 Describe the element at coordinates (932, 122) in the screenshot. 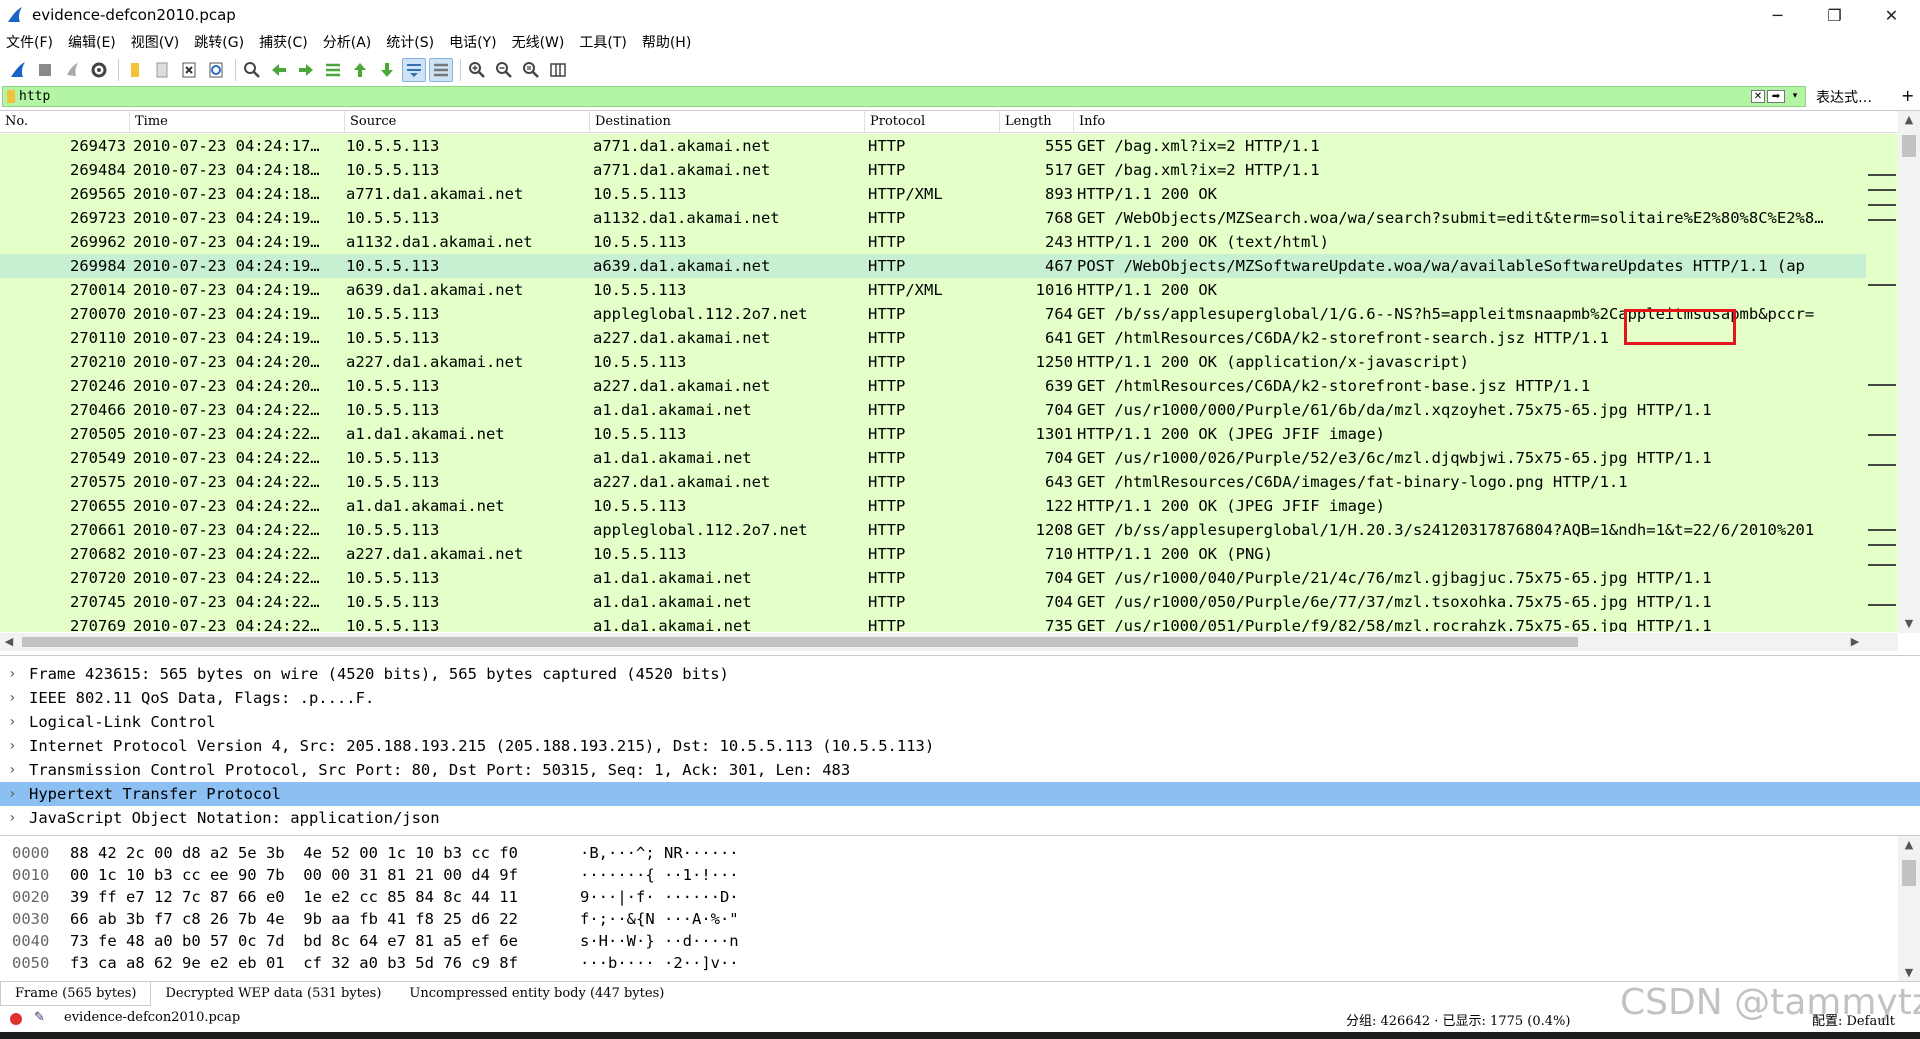

I see `column-header-protocol: Protocol` at that location.